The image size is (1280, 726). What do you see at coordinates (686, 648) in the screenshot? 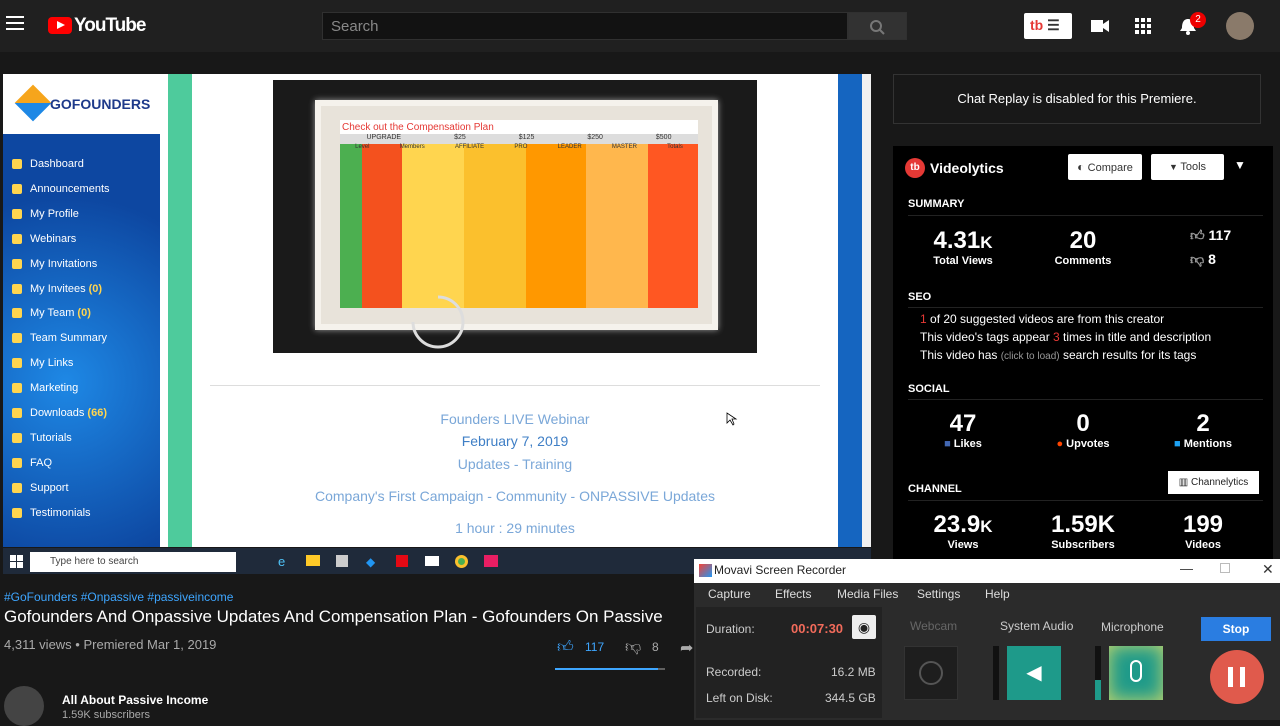
I see `share-icon: ➦` at bounding box center [686, 648].